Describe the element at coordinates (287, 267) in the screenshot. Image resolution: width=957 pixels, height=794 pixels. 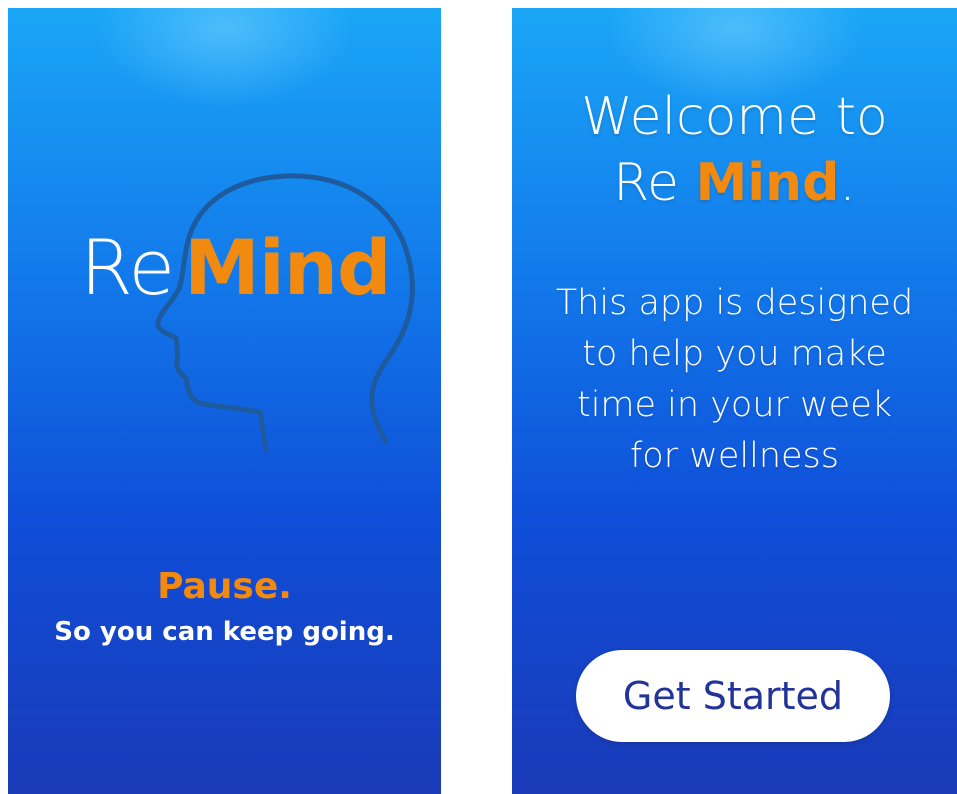
I see `brand-mind: Mind` at that location.